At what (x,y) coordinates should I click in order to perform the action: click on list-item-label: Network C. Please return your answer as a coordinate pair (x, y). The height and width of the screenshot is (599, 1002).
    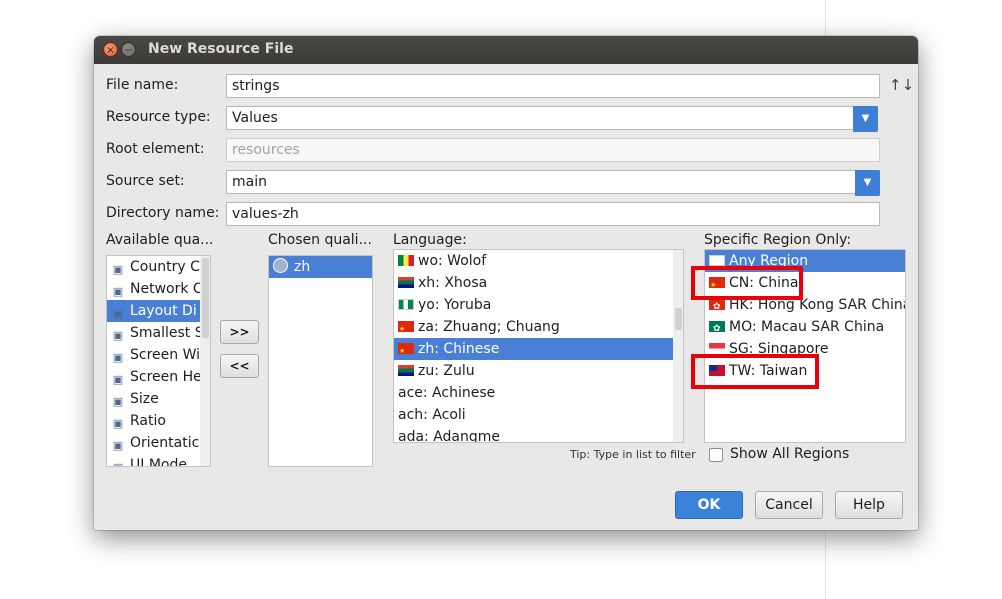
    Looking at the image, I should click on (166, 289).